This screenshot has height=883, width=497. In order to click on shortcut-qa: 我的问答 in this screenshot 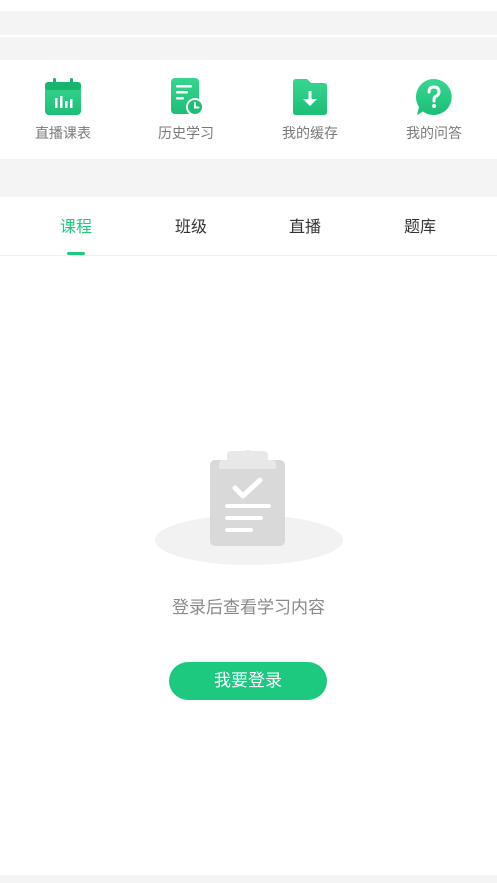, I will do `click(434, 112)`.